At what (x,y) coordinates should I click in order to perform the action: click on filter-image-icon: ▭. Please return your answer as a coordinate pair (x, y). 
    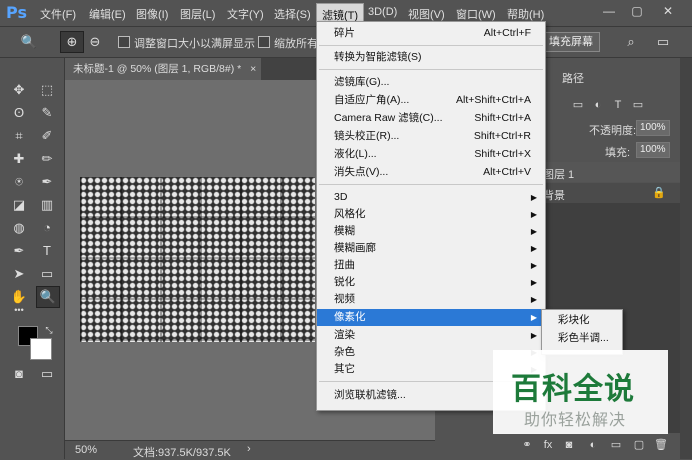
    Looking at the image, I should click on (578, 105).